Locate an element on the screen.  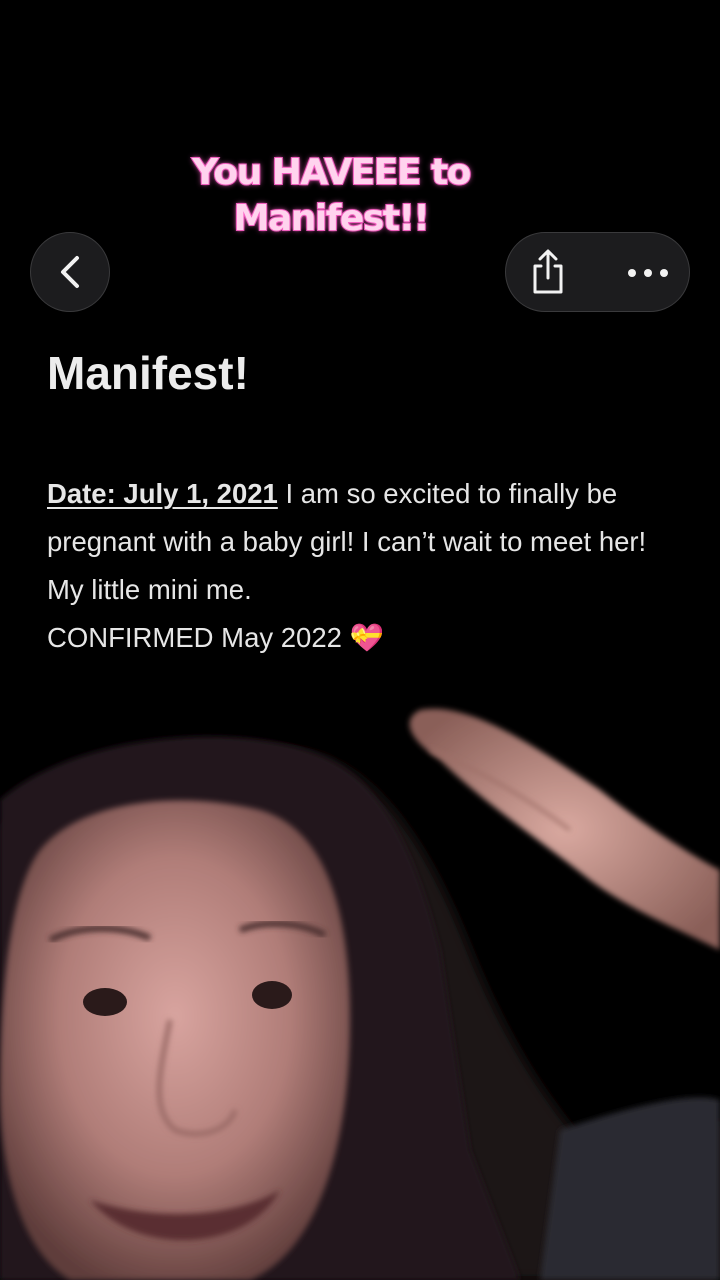
chevron-left-icon is located at coordinates (70, 272).